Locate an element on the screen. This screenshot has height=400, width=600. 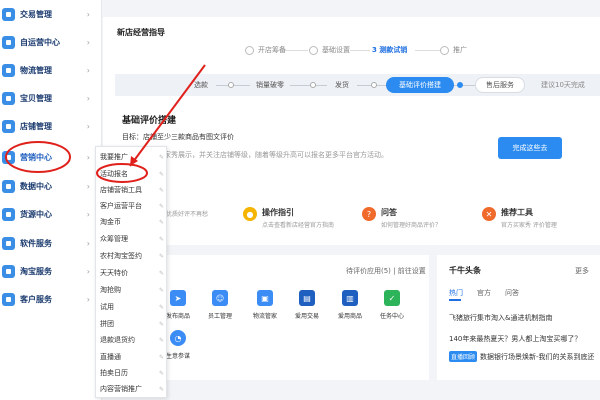
highlight-ellipse-activity is located at coordinates (122, 173).